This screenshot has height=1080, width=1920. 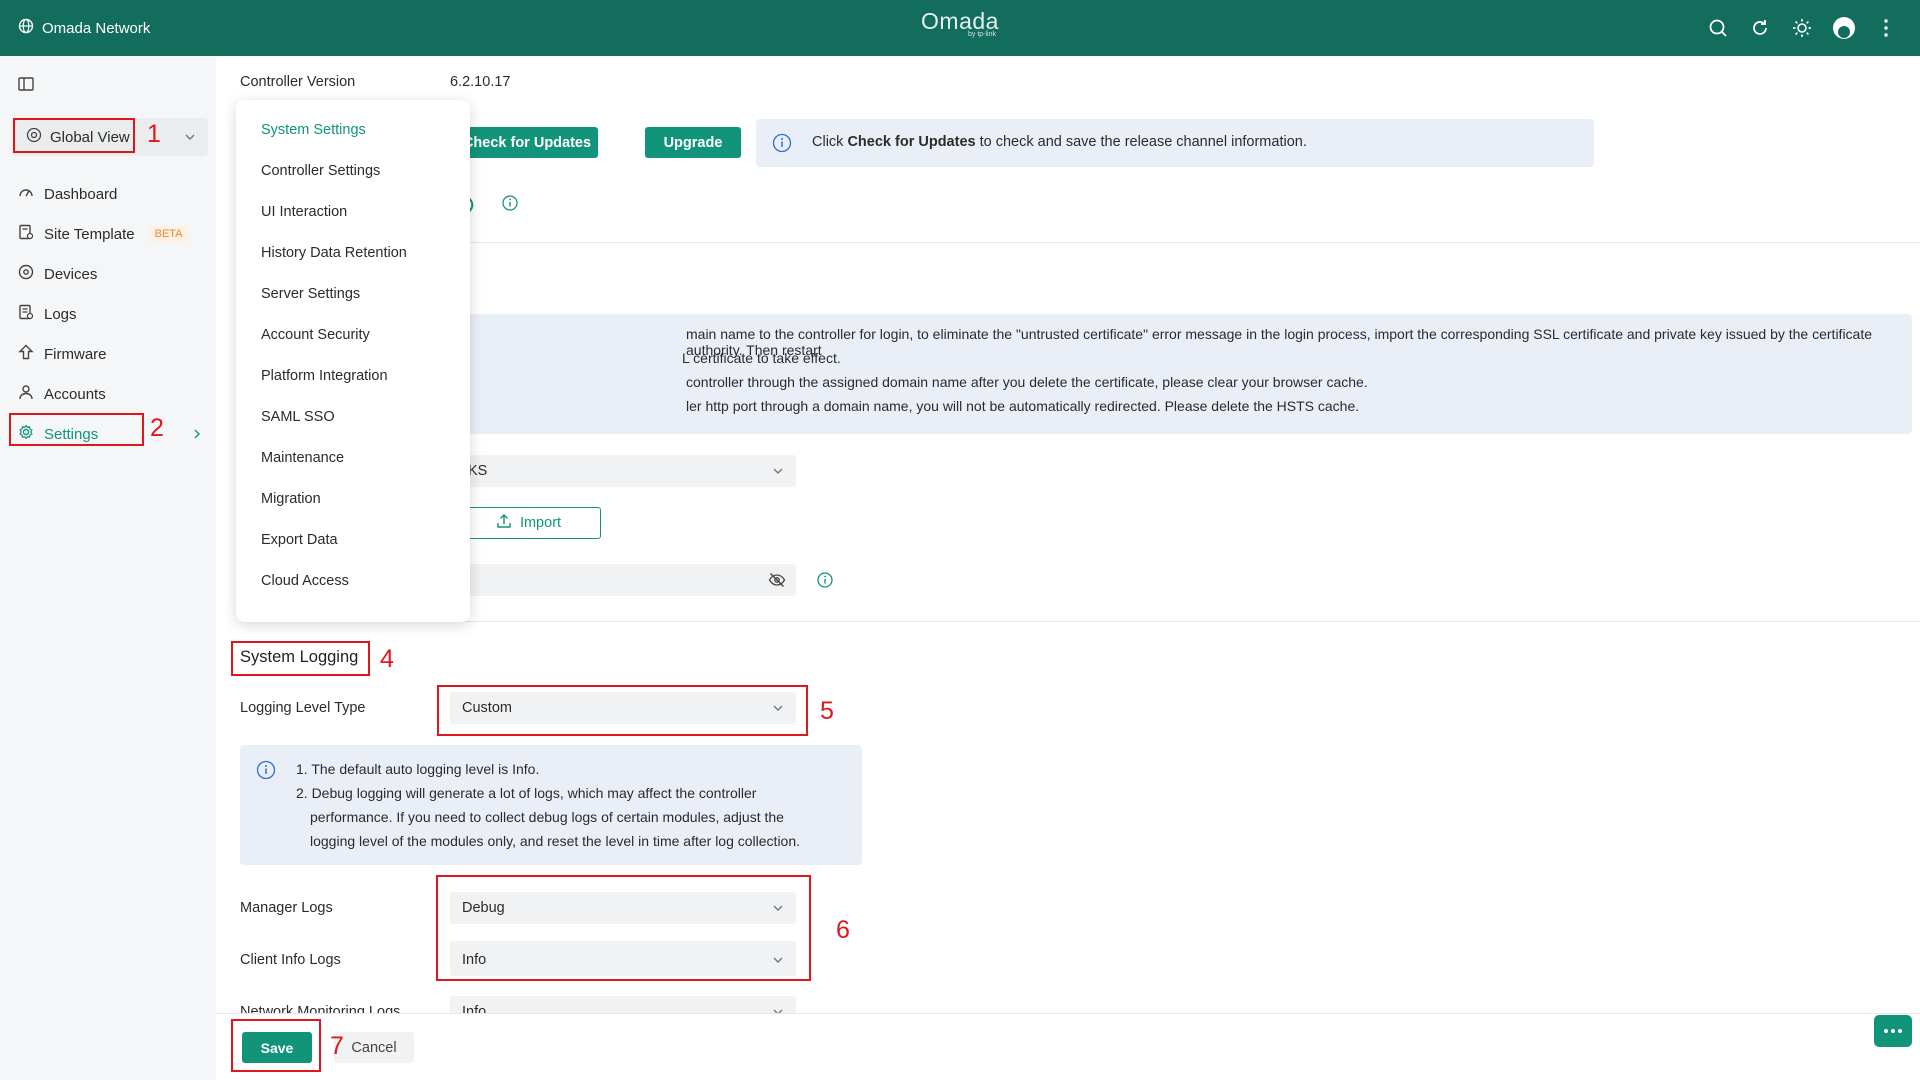 What do you see at coordinates (157, 428) in the screenshot?
I see `annotation-number-2: 2` at bounding box center [157, 428].